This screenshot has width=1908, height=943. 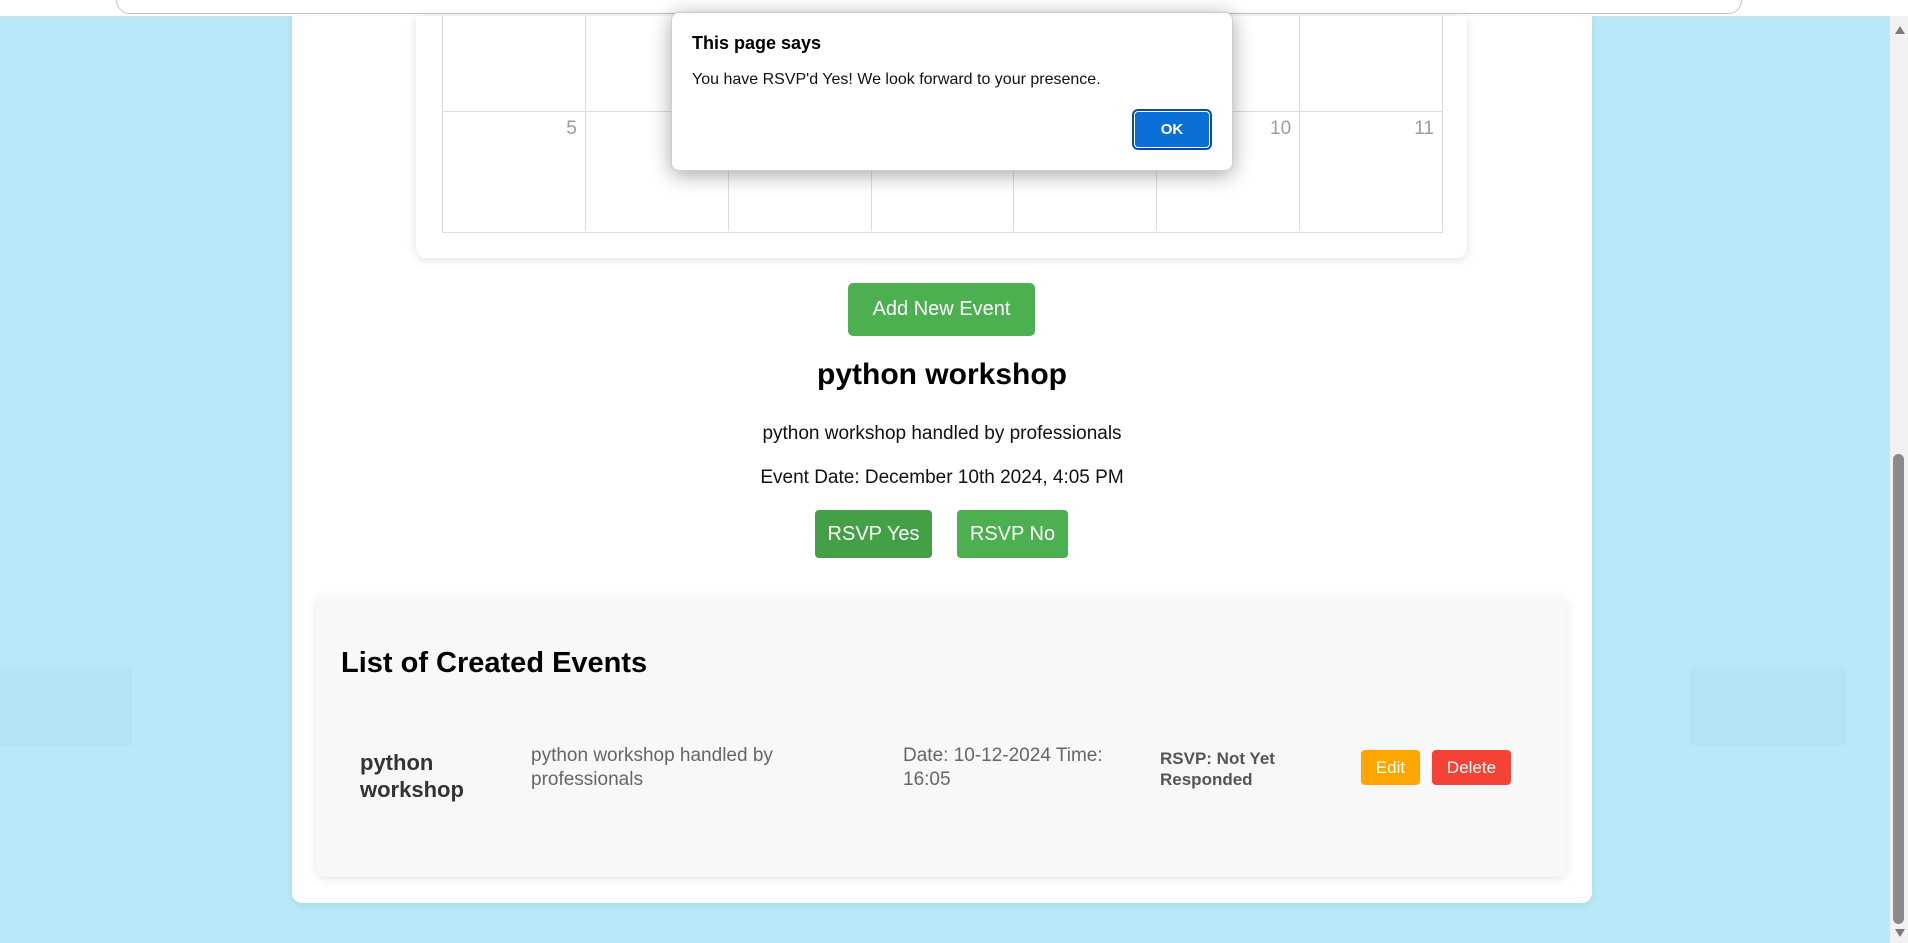 What do you see at coordinates (757, 43) in the screenshot?
I see `dialog-title: This page says` at bounding box center [757, 43].